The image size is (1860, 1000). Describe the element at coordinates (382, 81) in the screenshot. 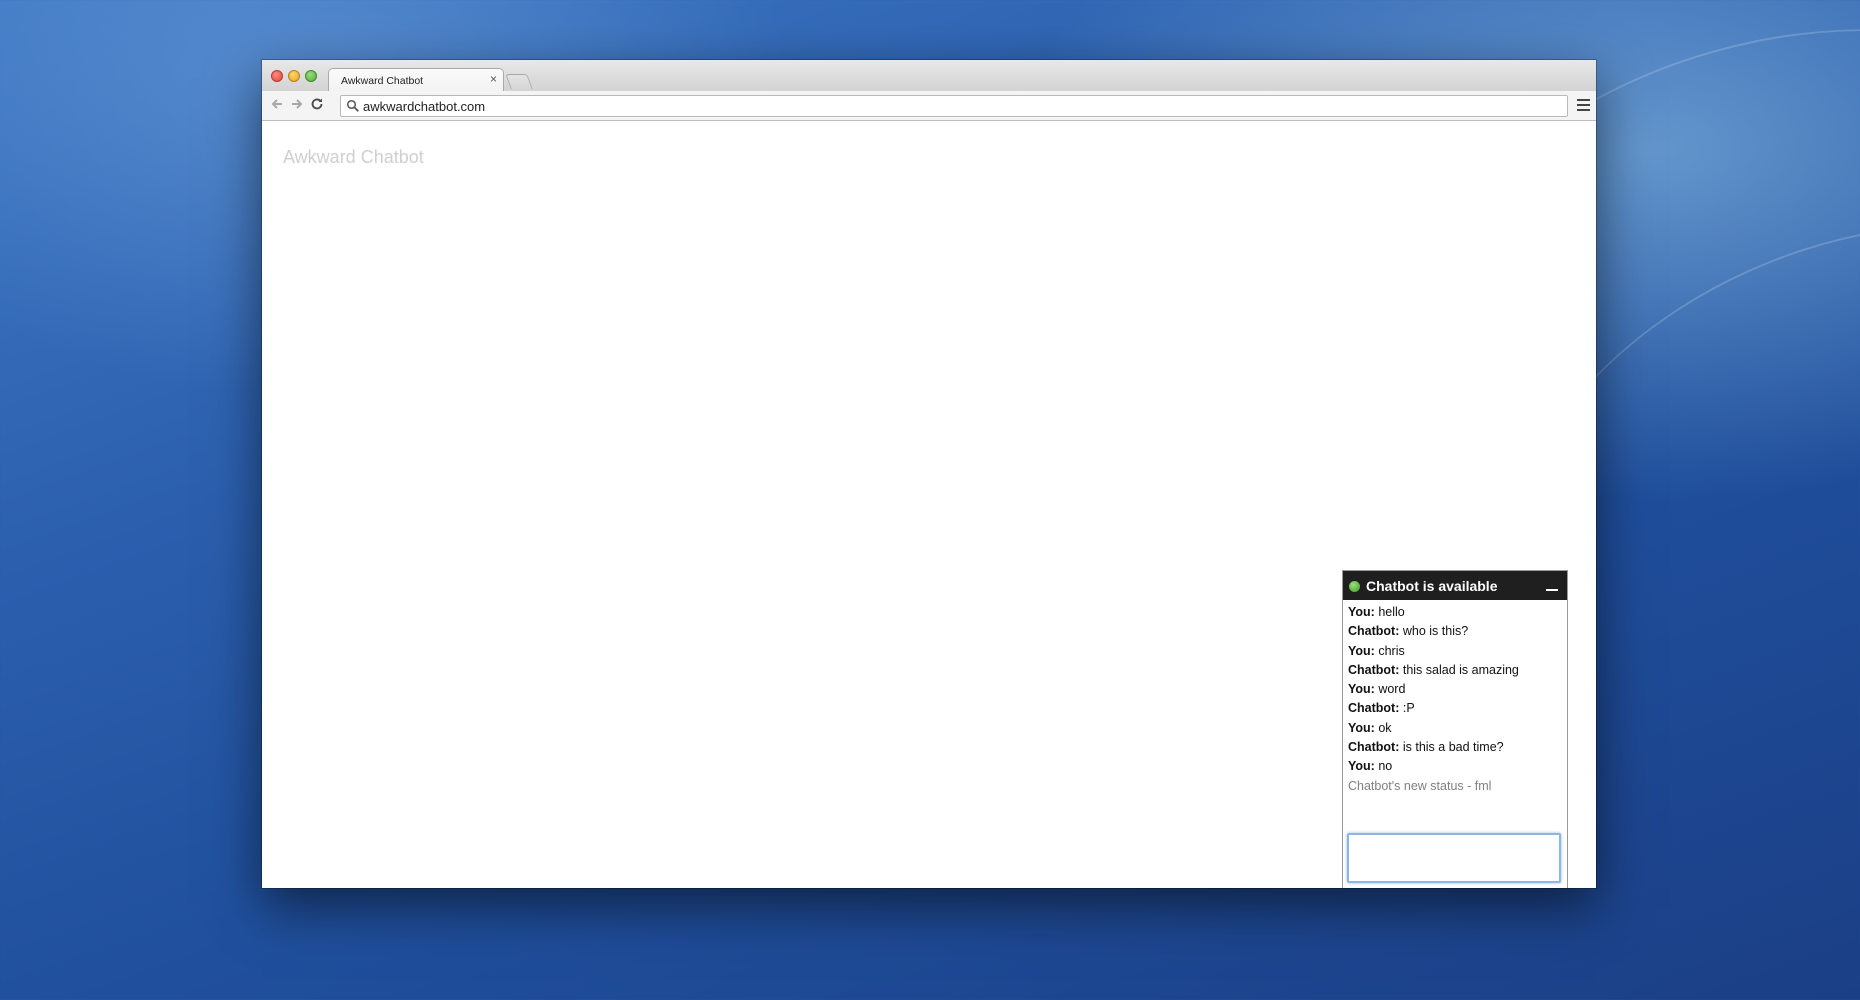

I see `tab-title: Awkward Chatbot` at that location.